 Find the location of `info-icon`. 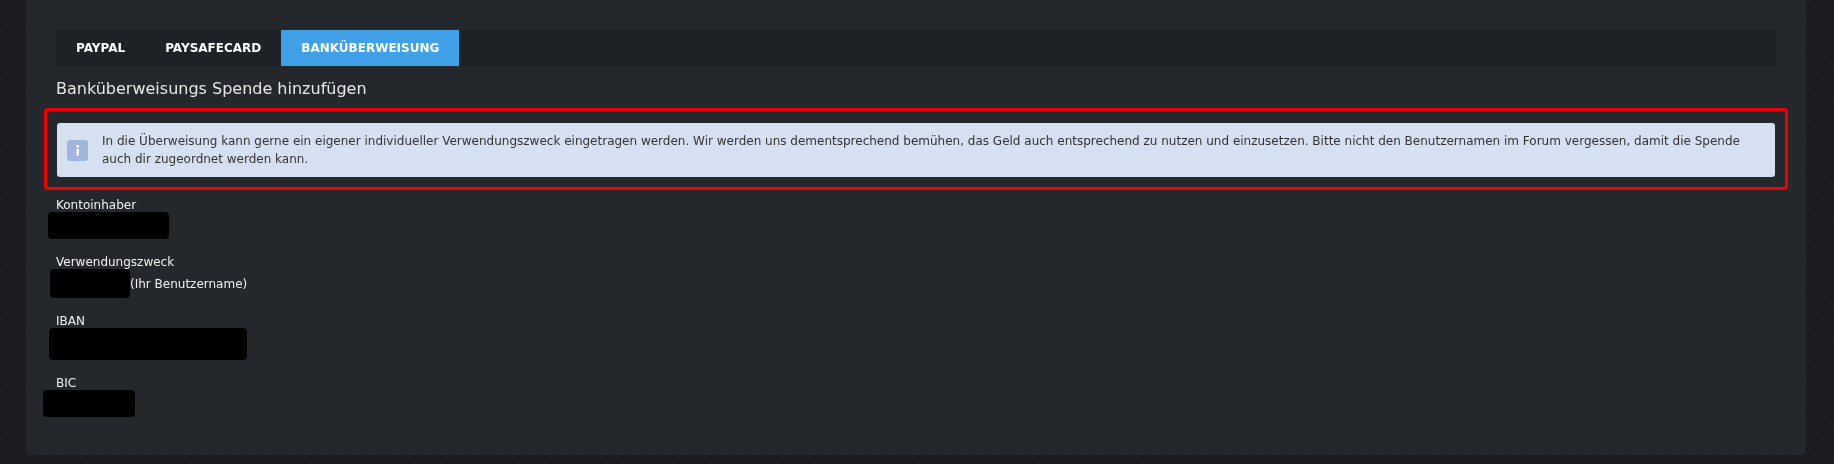

info-icon is located at coordinates (77, 150).